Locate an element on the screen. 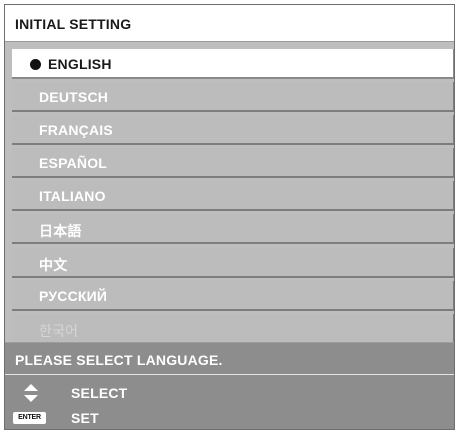  language-label: ENGLISH is located at coordinates (80, 64).